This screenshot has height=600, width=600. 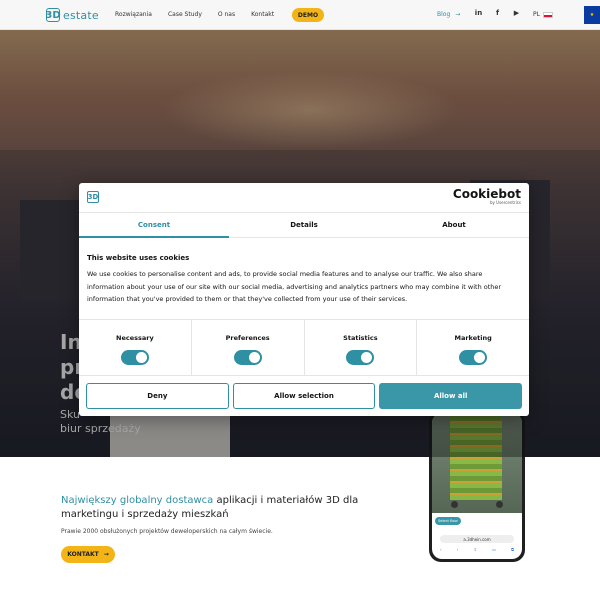 I want to click on phone-select-chip: Select floor, so click(x=448, y=521).